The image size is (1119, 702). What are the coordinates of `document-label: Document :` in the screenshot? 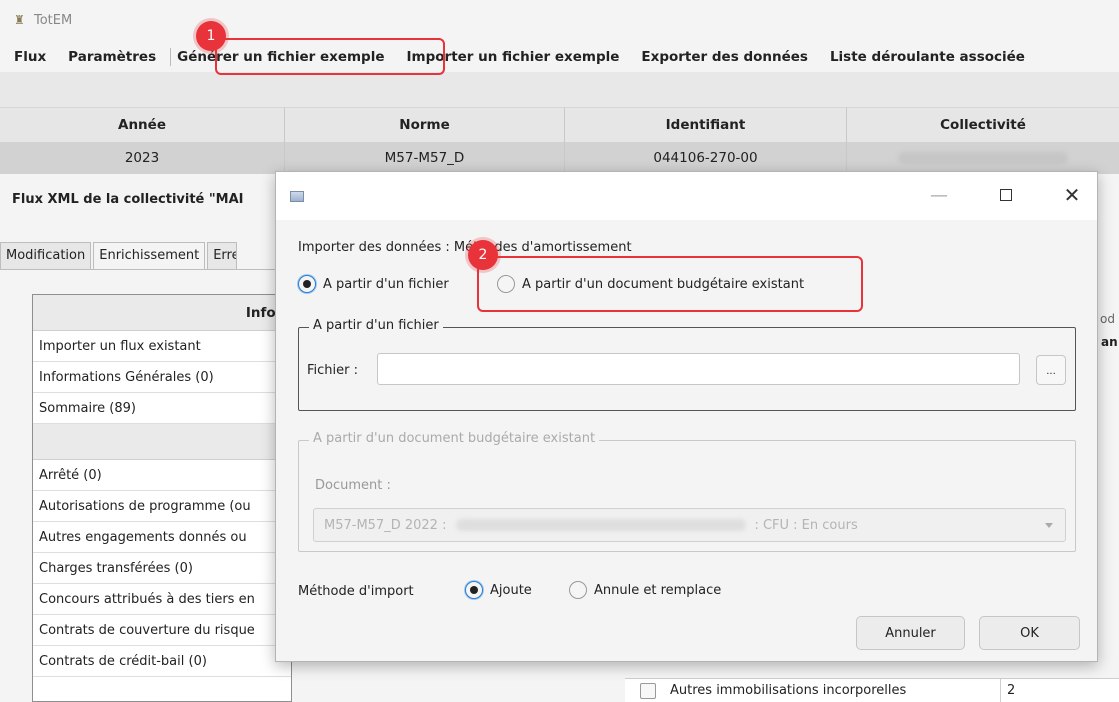 It's located at (353, 485).